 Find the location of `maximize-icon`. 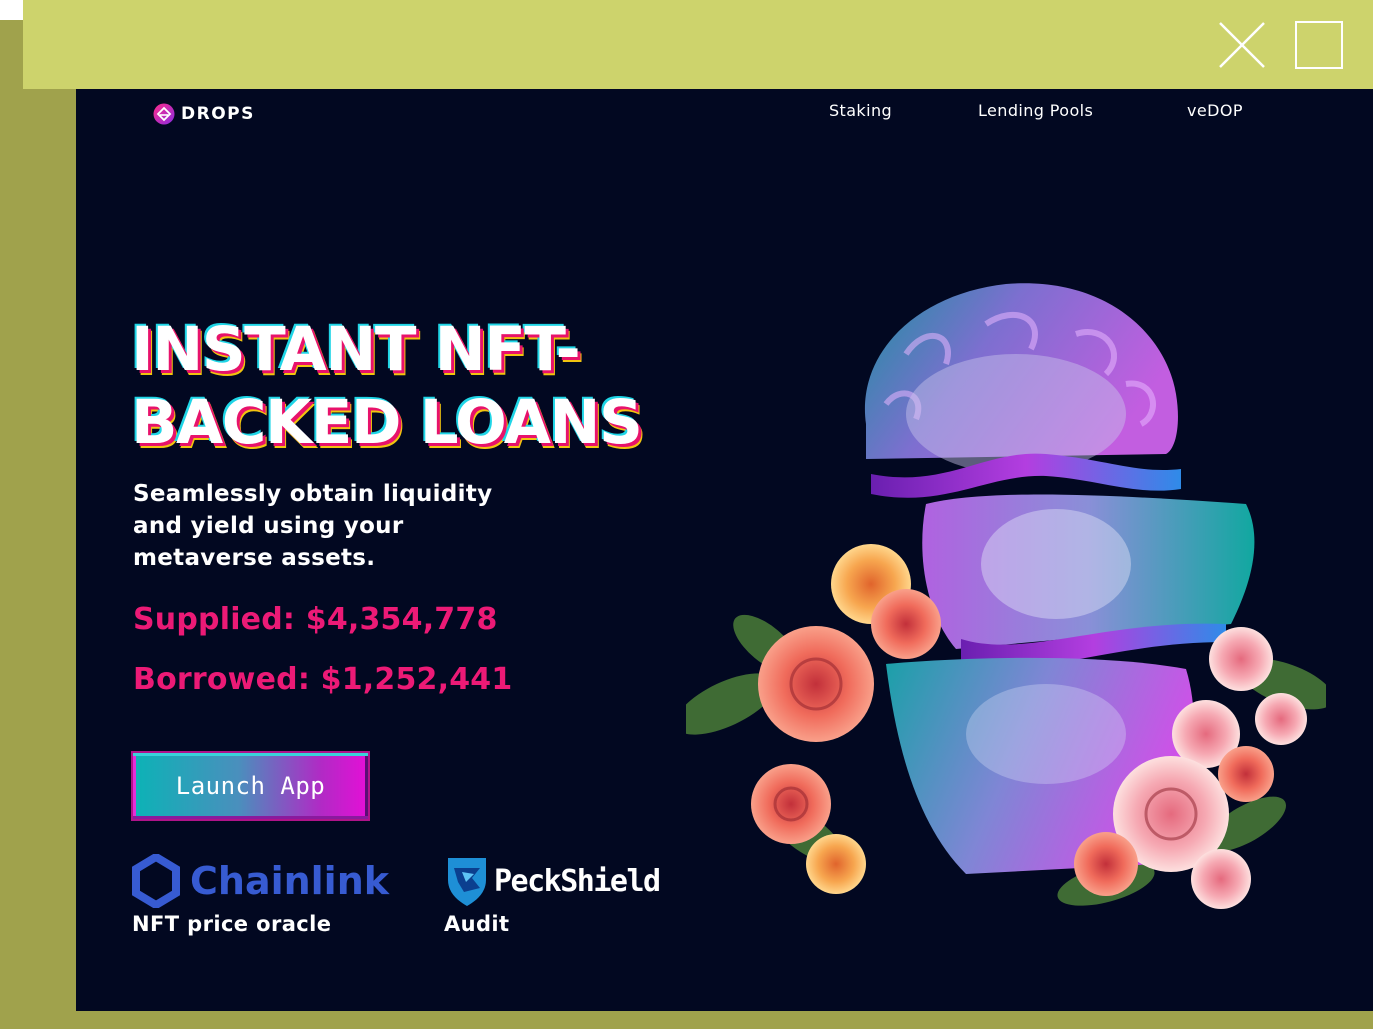

maximize-icon is located at coordinates (1319, 45).